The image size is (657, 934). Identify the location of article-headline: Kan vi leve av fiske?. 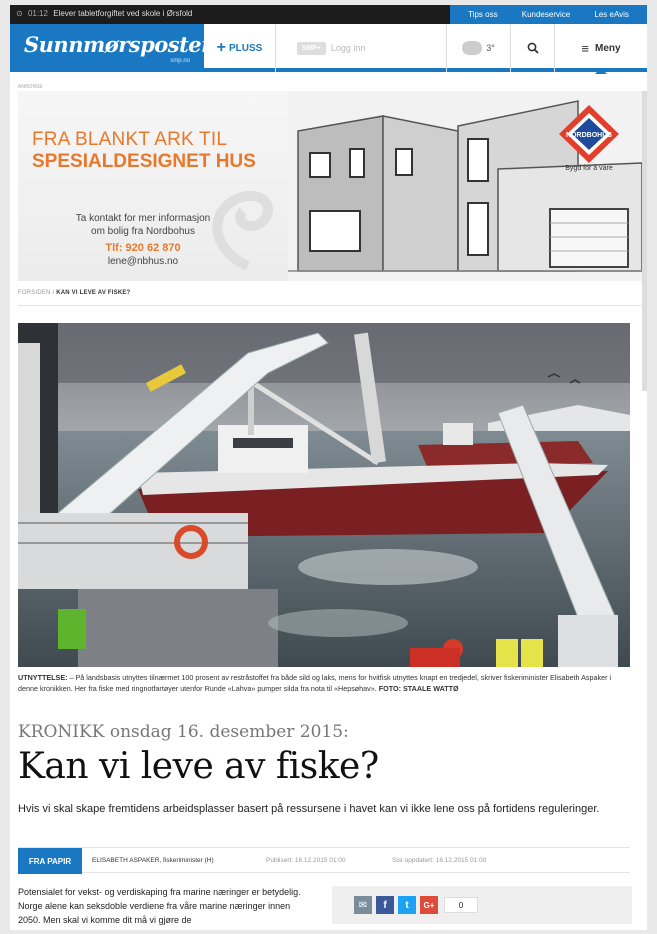
(198, 766).